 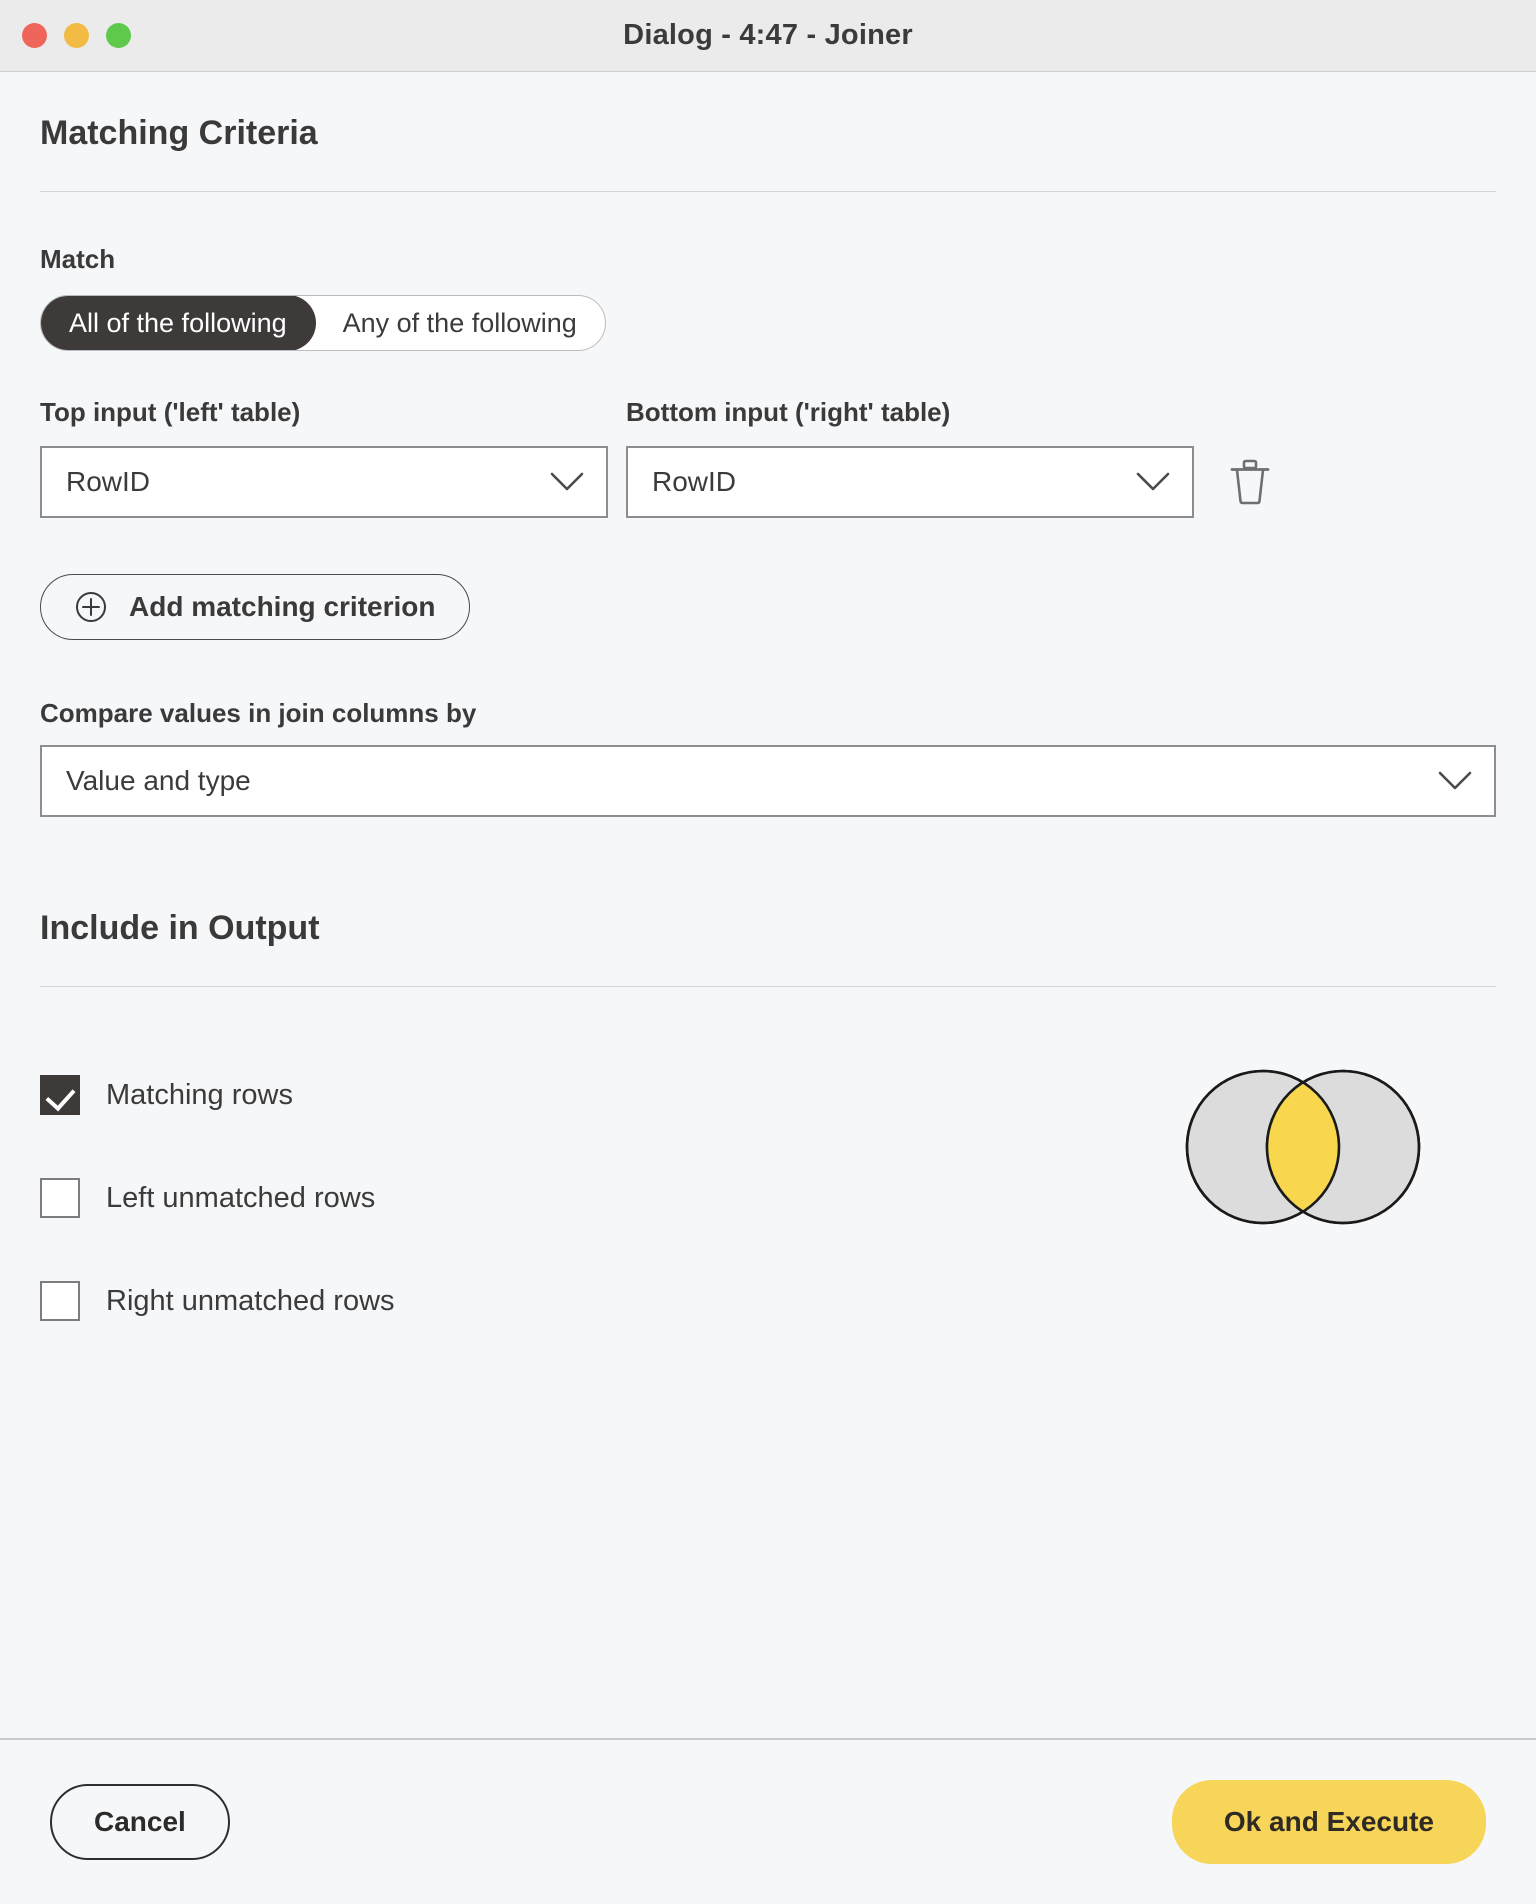 What do you see at coordinates (60, 1198) in the screenshot?
I see `checkbox-left-unmatched-rows` at bounding box center [60, 1198].